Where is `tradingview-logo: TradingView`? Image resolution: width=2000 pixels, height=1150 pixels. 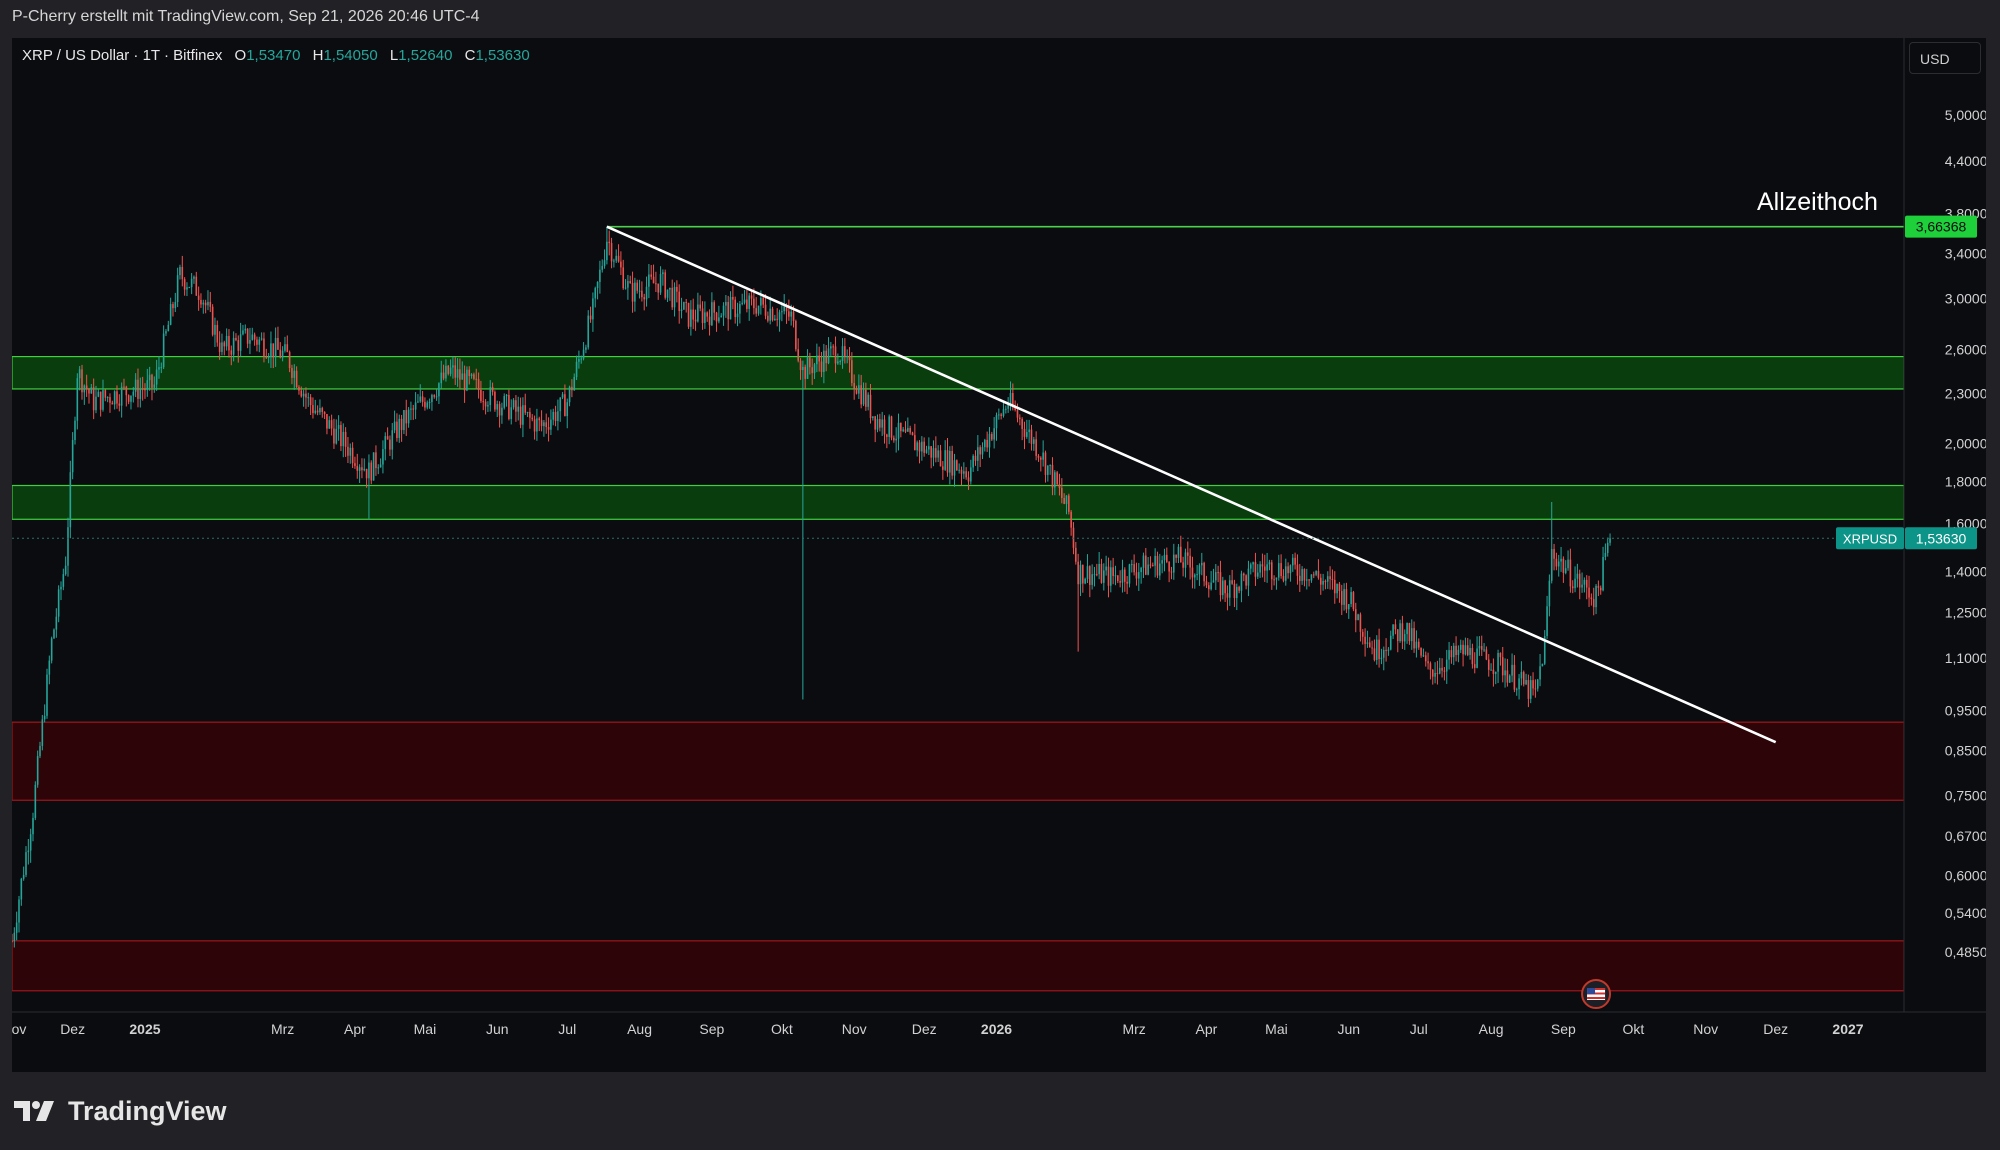 tradingview-logo: TradingView is located at coordinates (120, 1111).